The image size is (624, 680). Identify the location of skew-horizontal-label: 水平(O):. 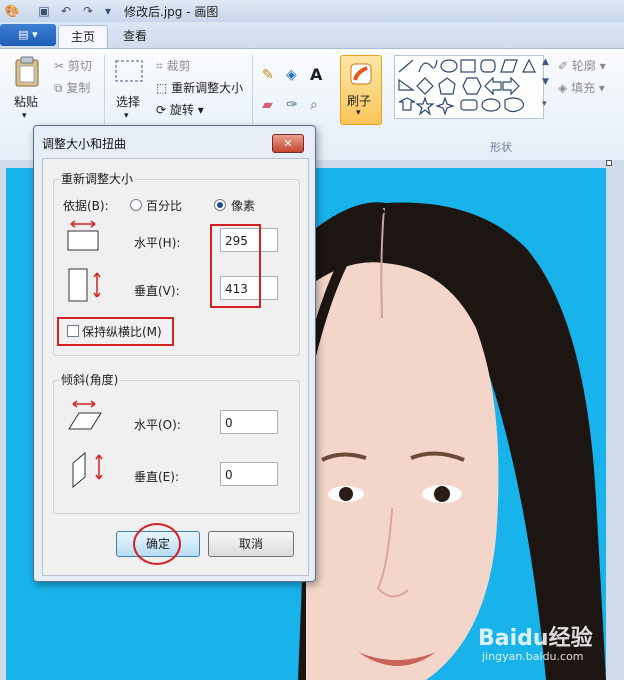
(157, 425).